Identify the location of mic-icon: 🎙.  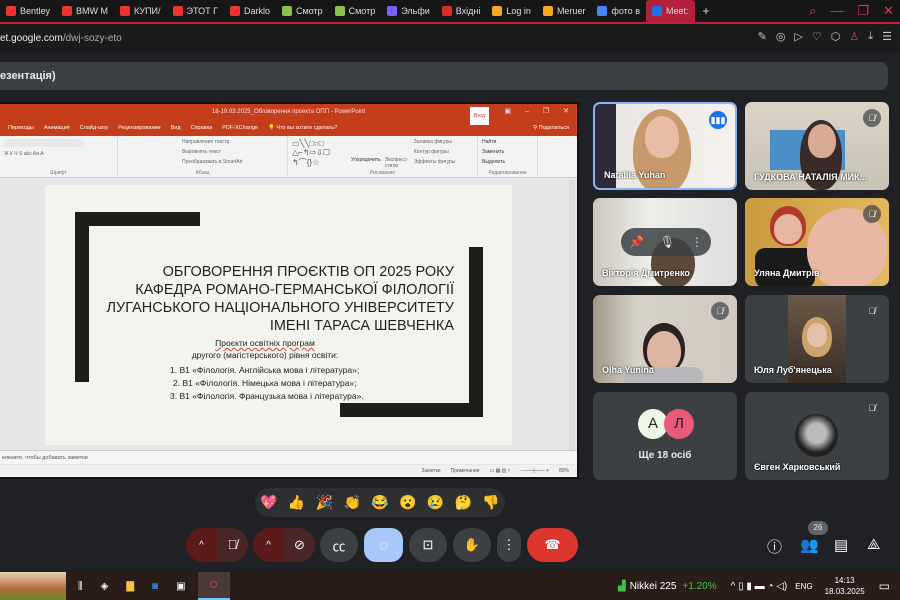
(667, 242).